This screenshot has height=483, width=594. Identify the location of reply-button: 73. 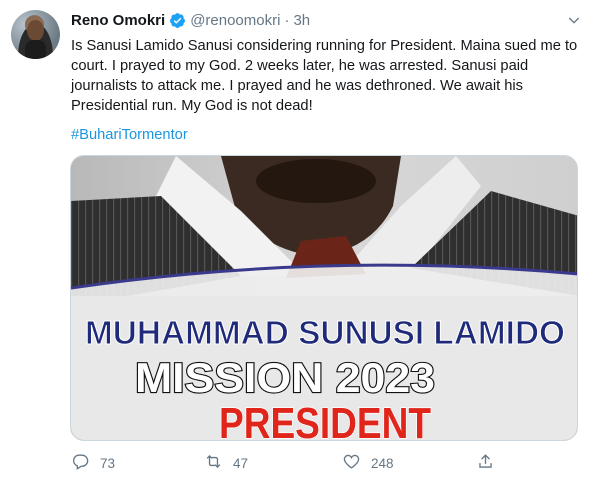
(93, 463).